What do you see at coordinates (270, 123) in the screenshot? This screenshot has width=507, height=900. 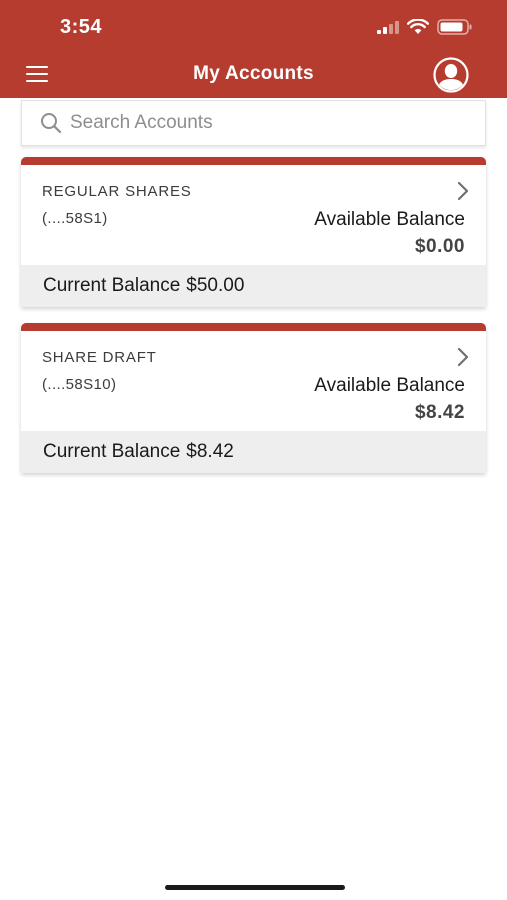 I see `search-input` at bounding box center [270, 123].